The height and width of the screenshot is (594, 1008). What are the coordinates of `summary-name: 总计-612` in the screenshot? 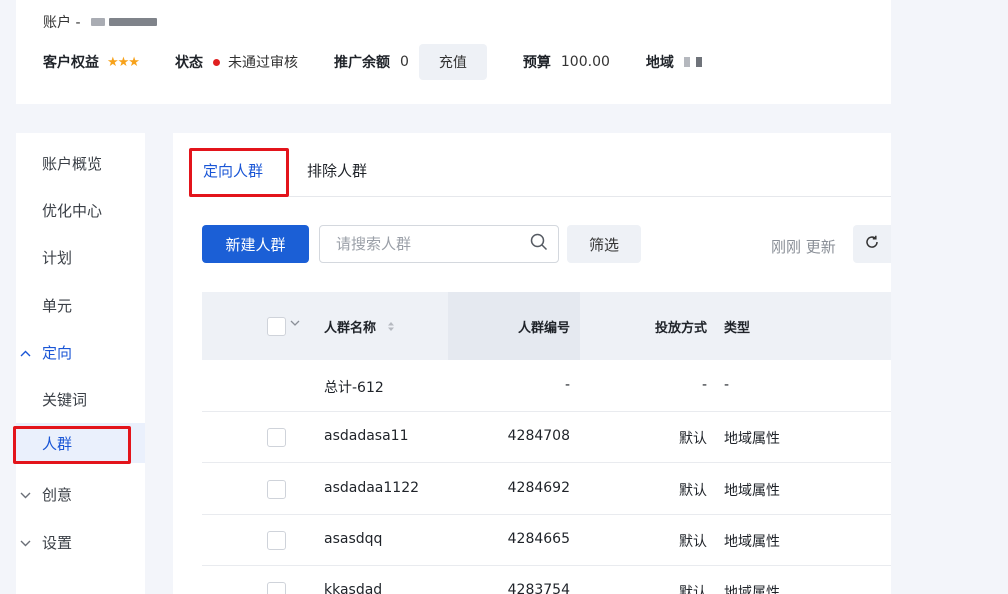 It's located at (354, 388).